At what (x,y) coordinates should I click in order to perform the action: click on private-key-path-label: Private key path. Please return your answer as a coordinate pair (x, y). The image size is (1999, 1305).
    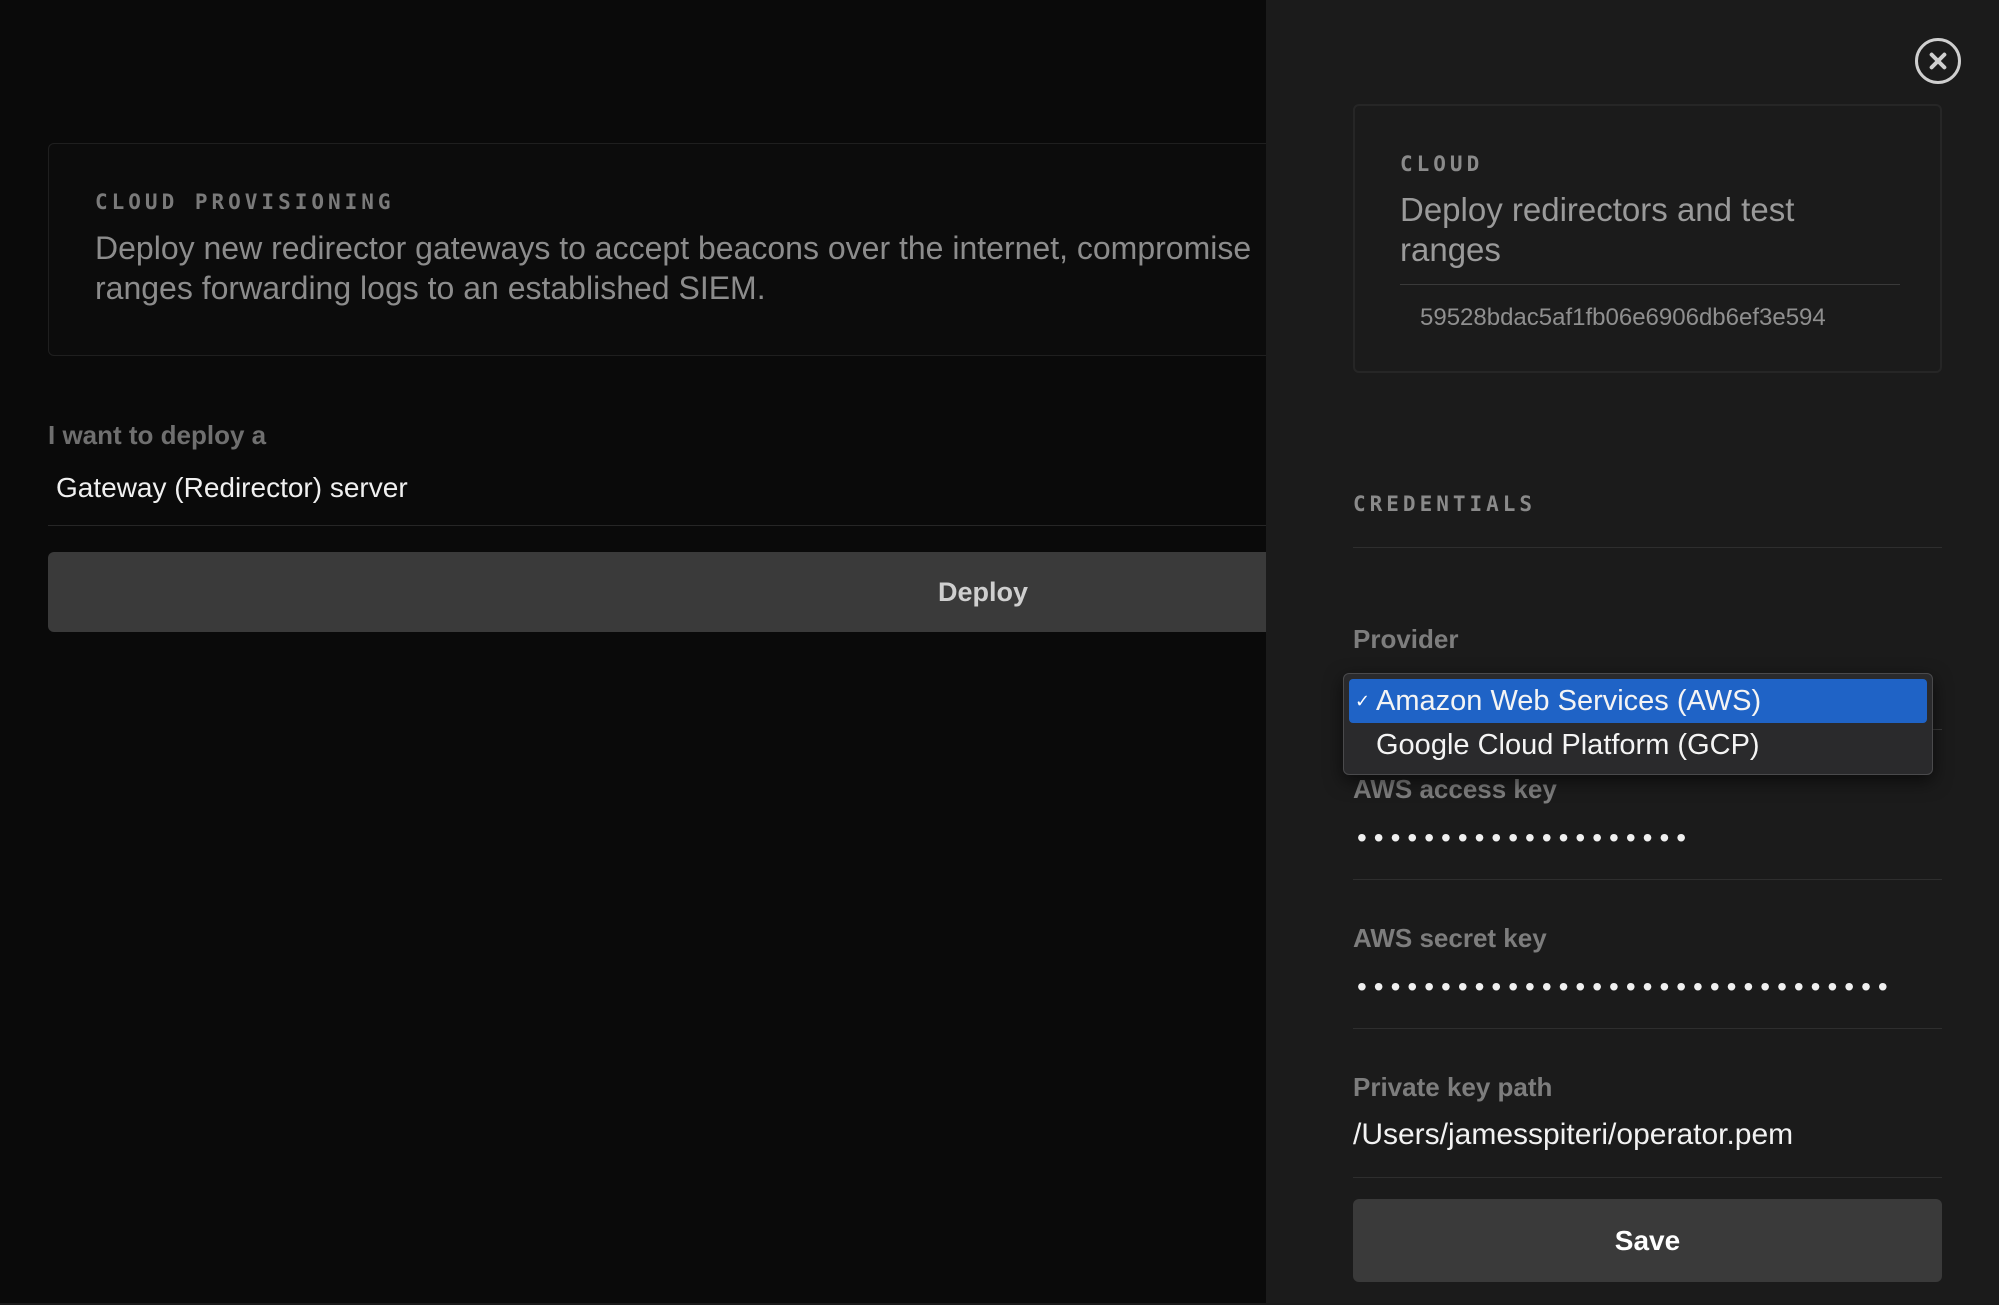
    Looking at the image, I should click on (1453, 1087).